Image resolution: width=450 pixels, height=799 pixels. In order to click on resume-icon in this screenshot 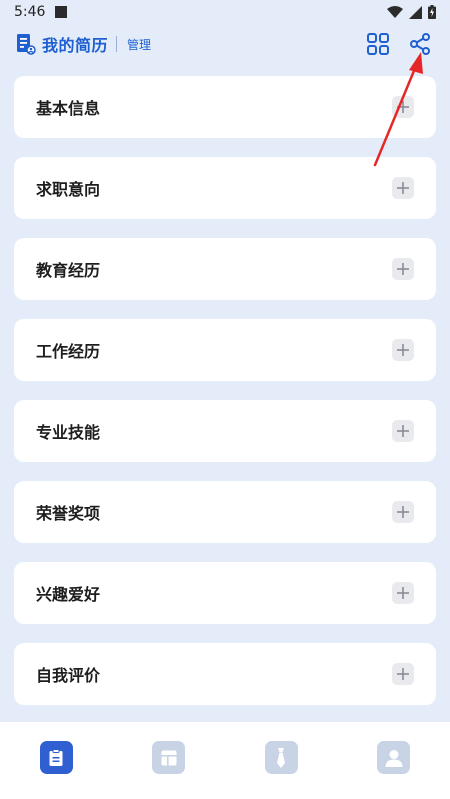, I will do `click(56, 757)`.